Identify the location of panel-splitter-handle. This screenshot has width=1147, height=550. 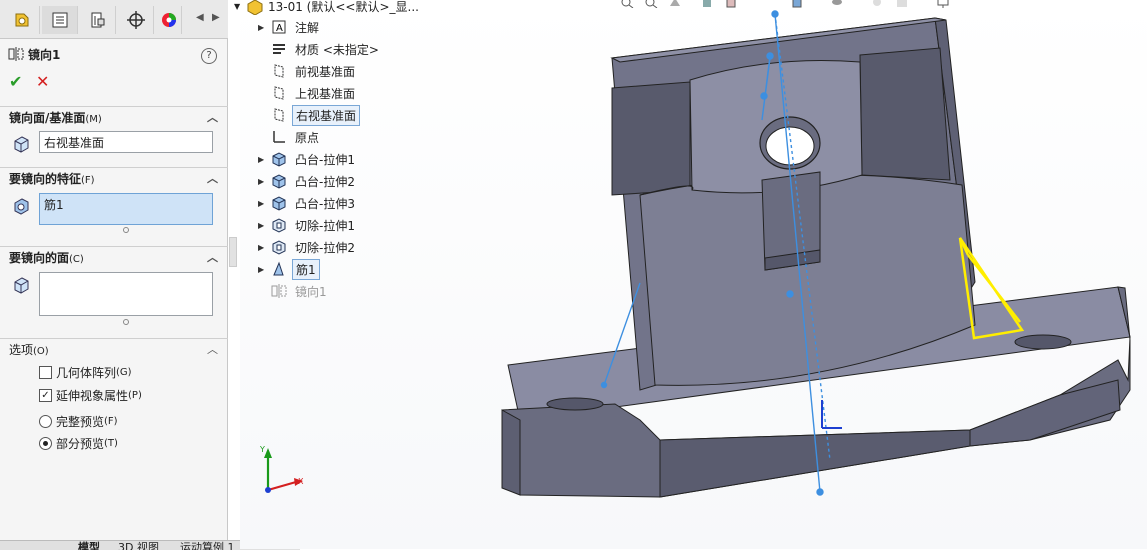
(233, 252).